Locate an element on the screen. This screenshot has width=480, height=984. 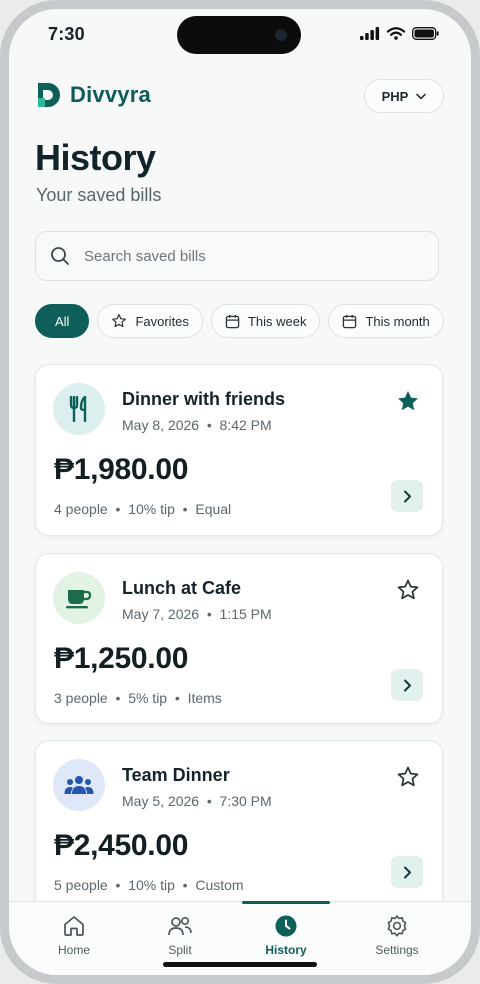
nav-label: History is located at coordinates (286, 950).